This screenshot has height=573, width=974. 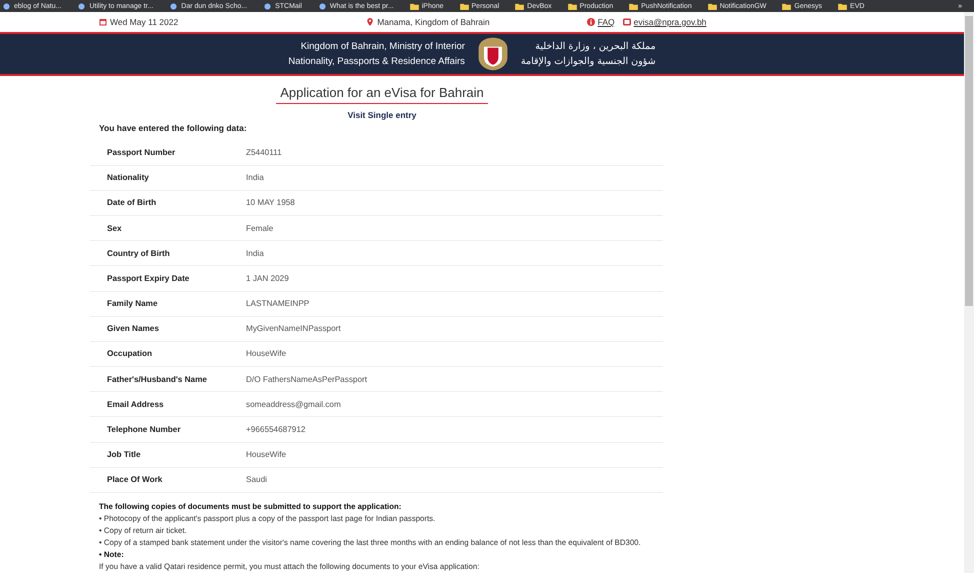 I want to click on field-label: Passport Number, so click(x=141, y=152).